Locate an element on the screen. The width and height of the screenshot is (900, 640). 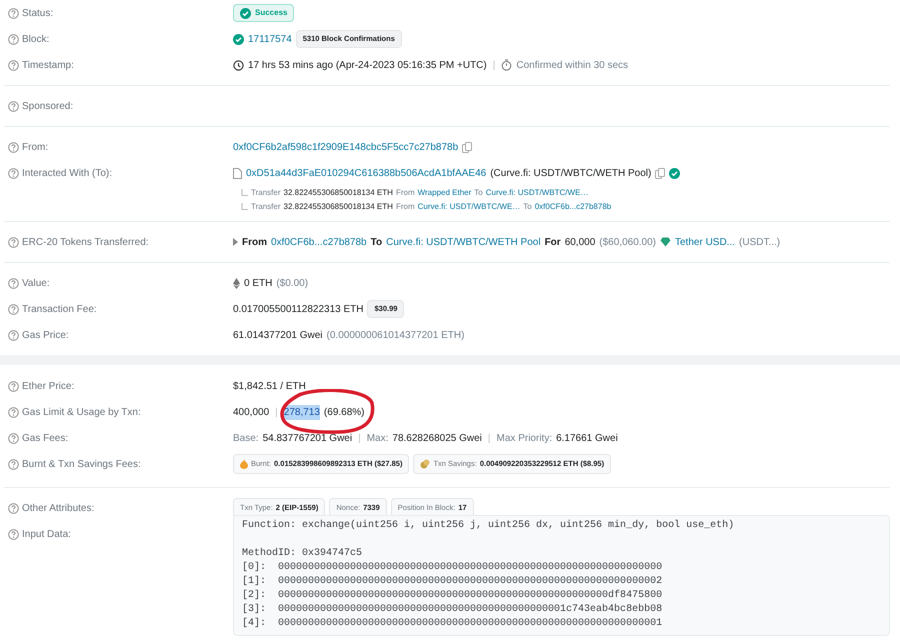
field-label: Other Attributes: is located at coordinates (58, 509).